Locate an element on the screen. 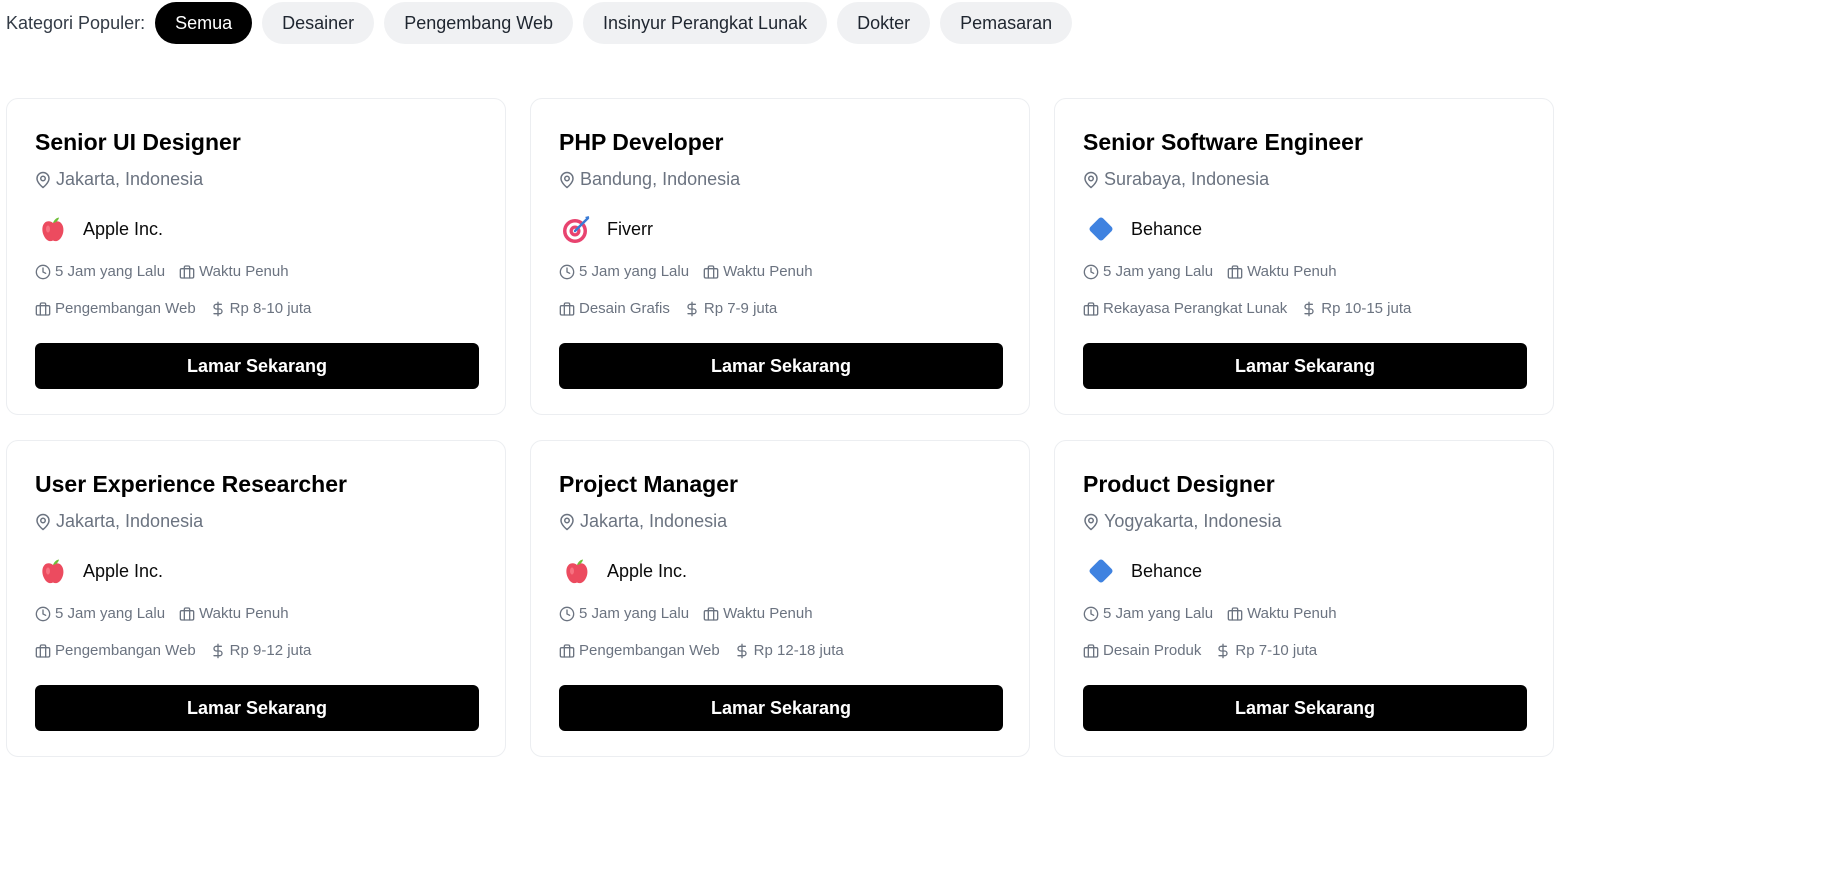  job-location: Surabaya, Indonesia is located at coordinates (1175, 179).